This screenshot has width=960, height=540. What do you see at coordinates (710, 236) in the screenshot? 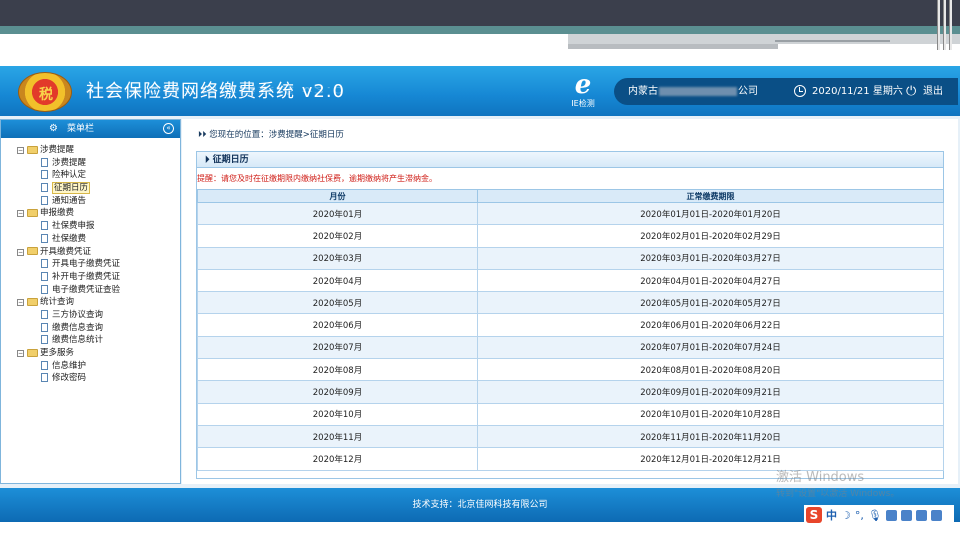
I see `deadline-cell: 2020年02月01日-2020年02月29日` at bounding box center [710, 236].